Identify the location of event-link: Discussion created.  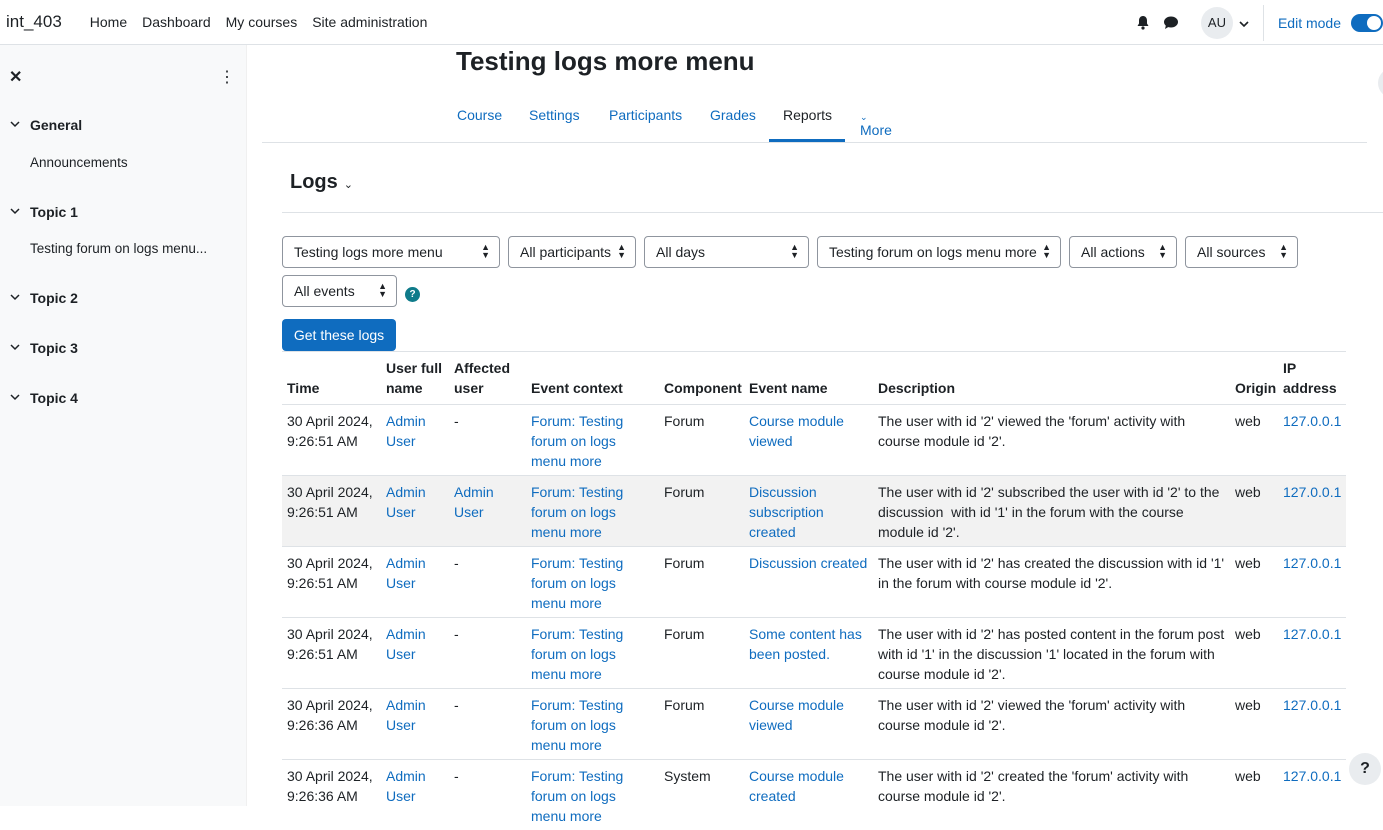
(808, 563).